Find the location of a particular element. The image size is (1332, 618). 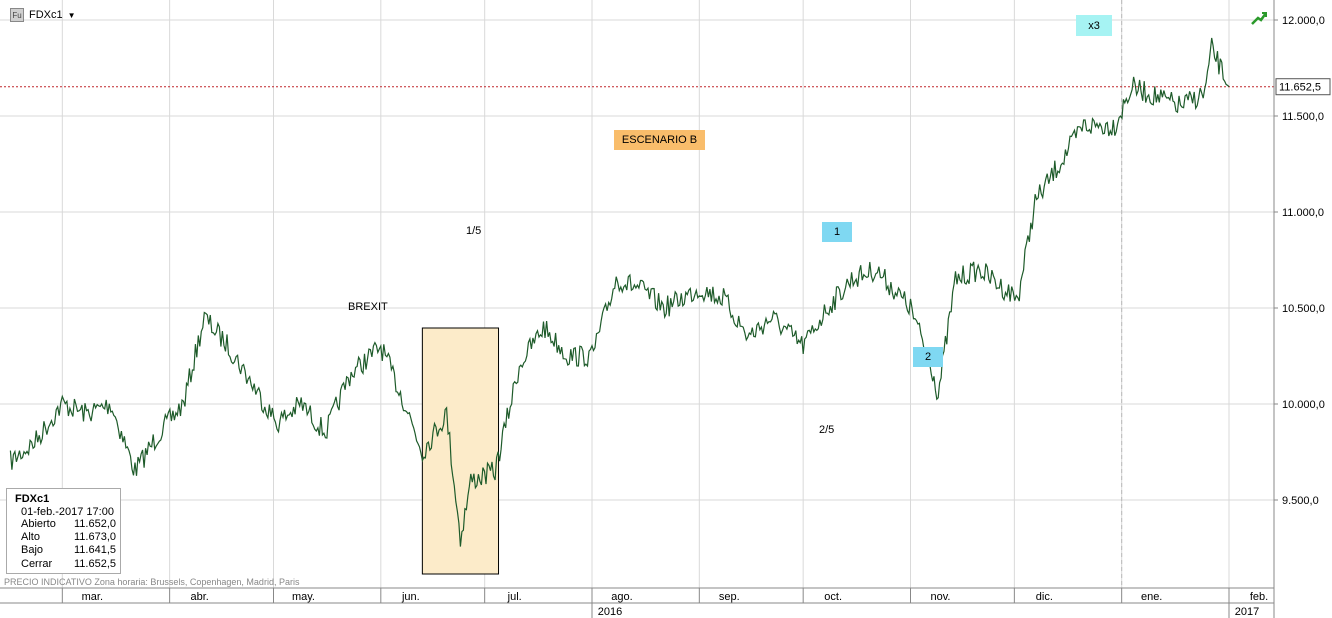

y-tick-label: 10.000,0 is located at coordinates (1303, 405).